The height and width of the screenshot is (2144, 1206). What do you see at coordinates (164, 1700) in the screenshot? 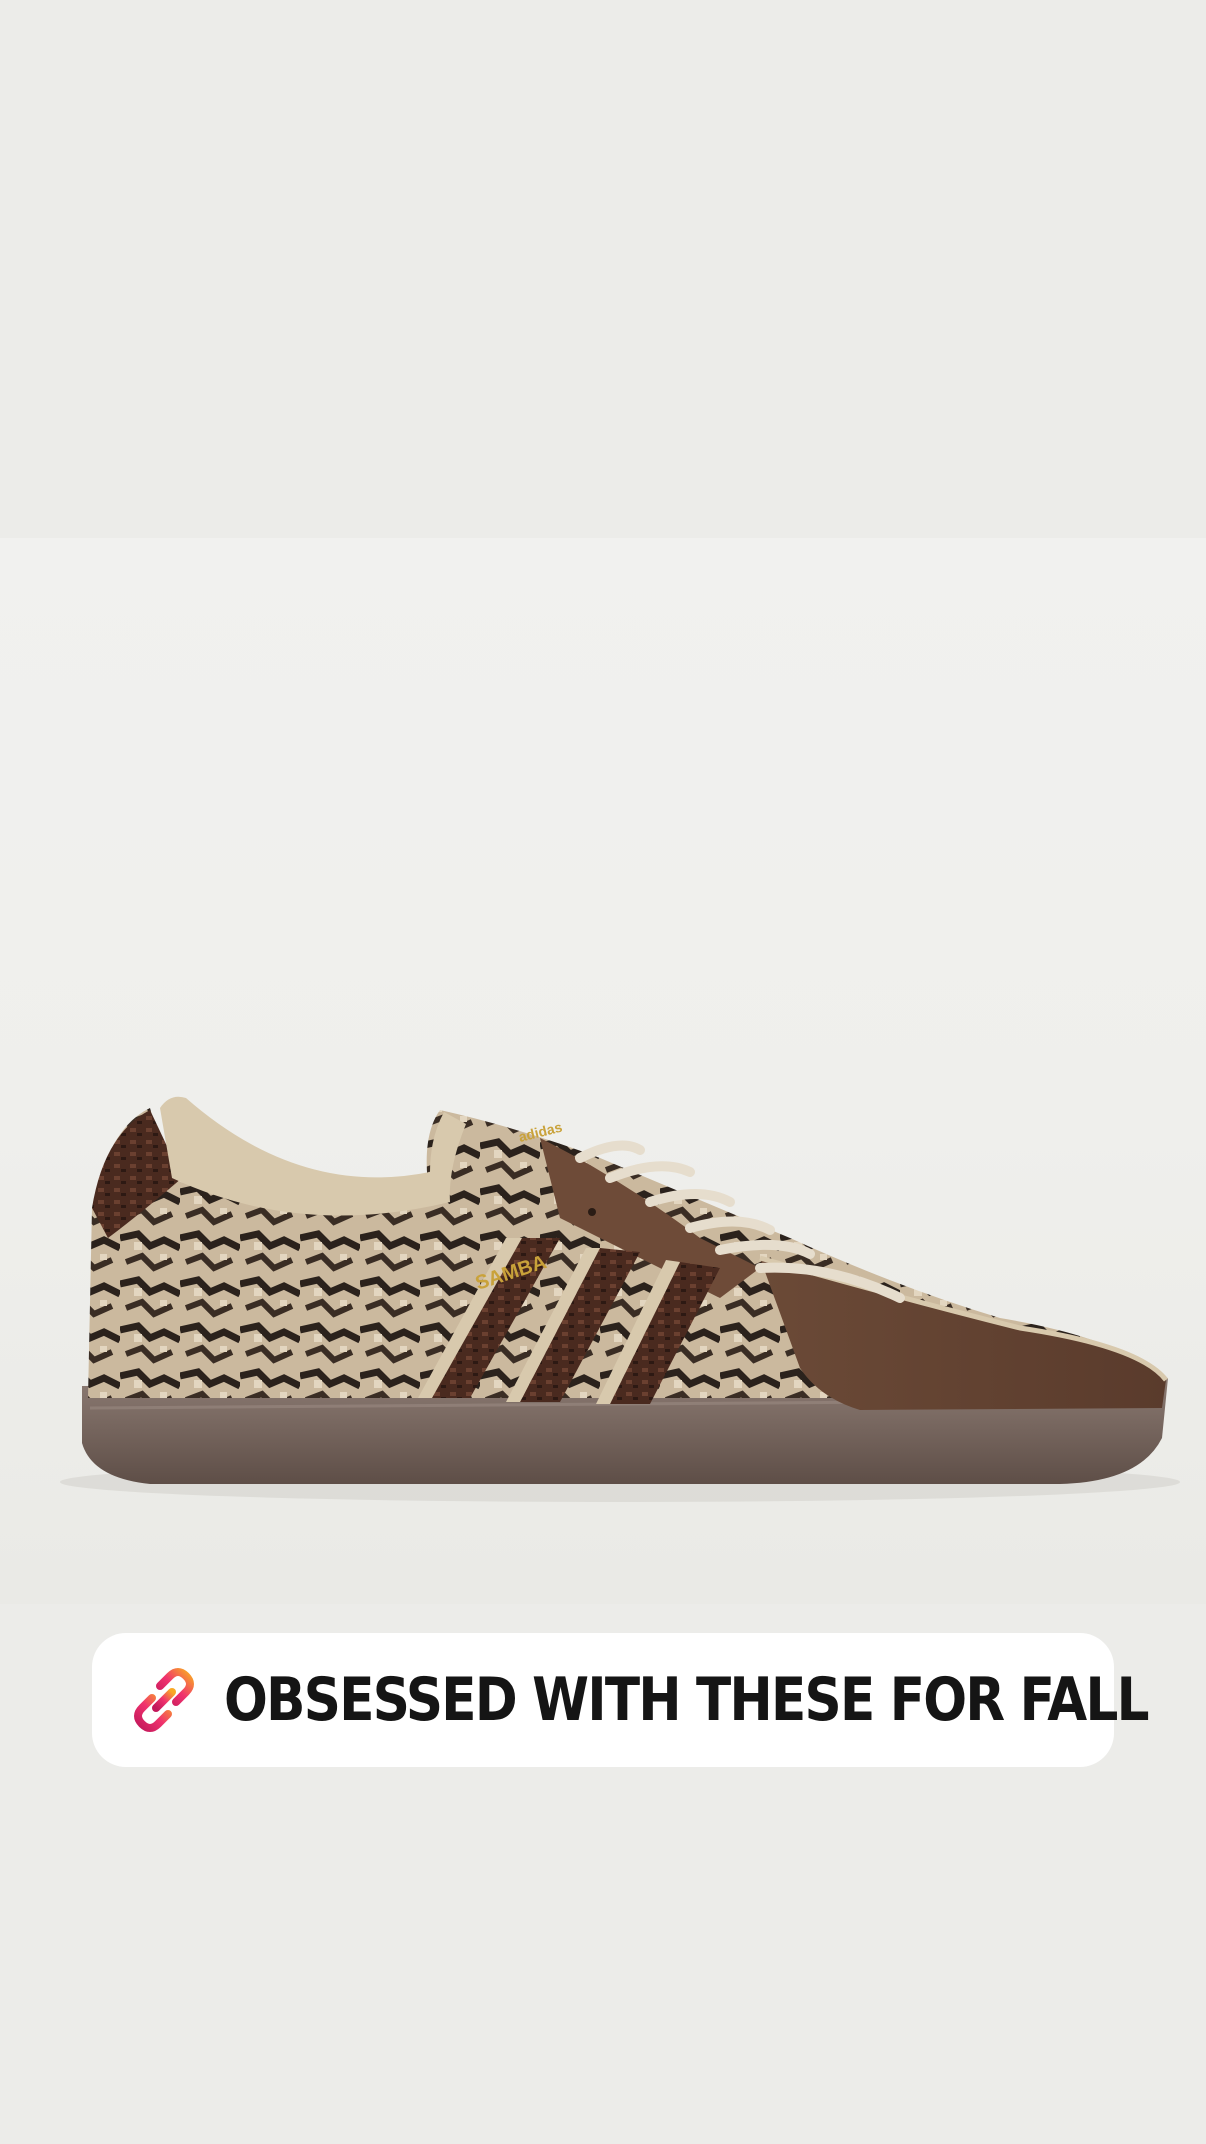
I see `link-icon` at bounding box center [164, 1700].